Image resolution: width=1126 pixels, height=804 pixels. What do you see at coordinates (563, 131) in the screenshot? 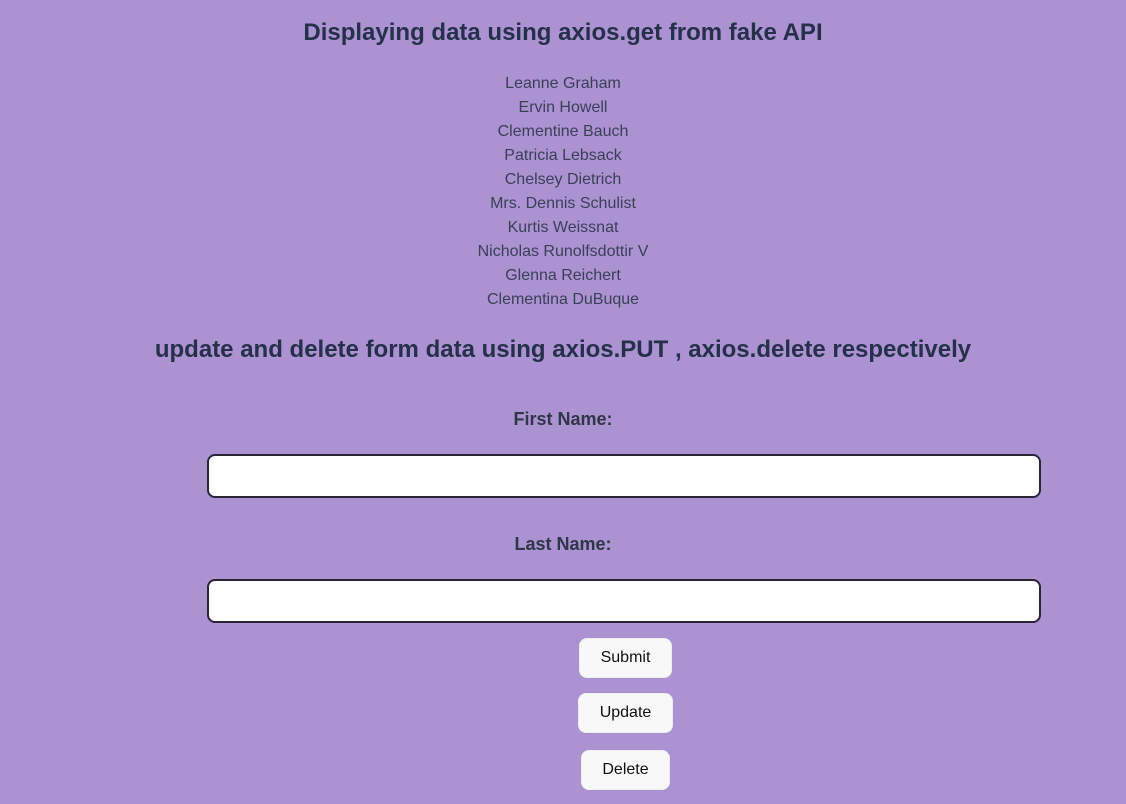
I see `list-item: Clementine Bauch` at bounding box center [563, 131].